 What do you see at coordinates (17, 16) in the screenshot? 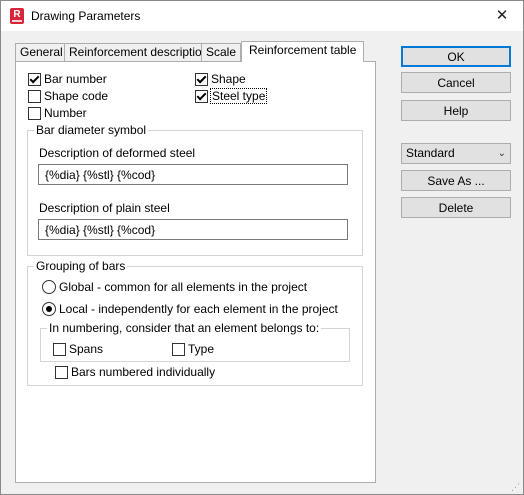
I see `app-logo-icon: R` at bounding box center [17, 16].